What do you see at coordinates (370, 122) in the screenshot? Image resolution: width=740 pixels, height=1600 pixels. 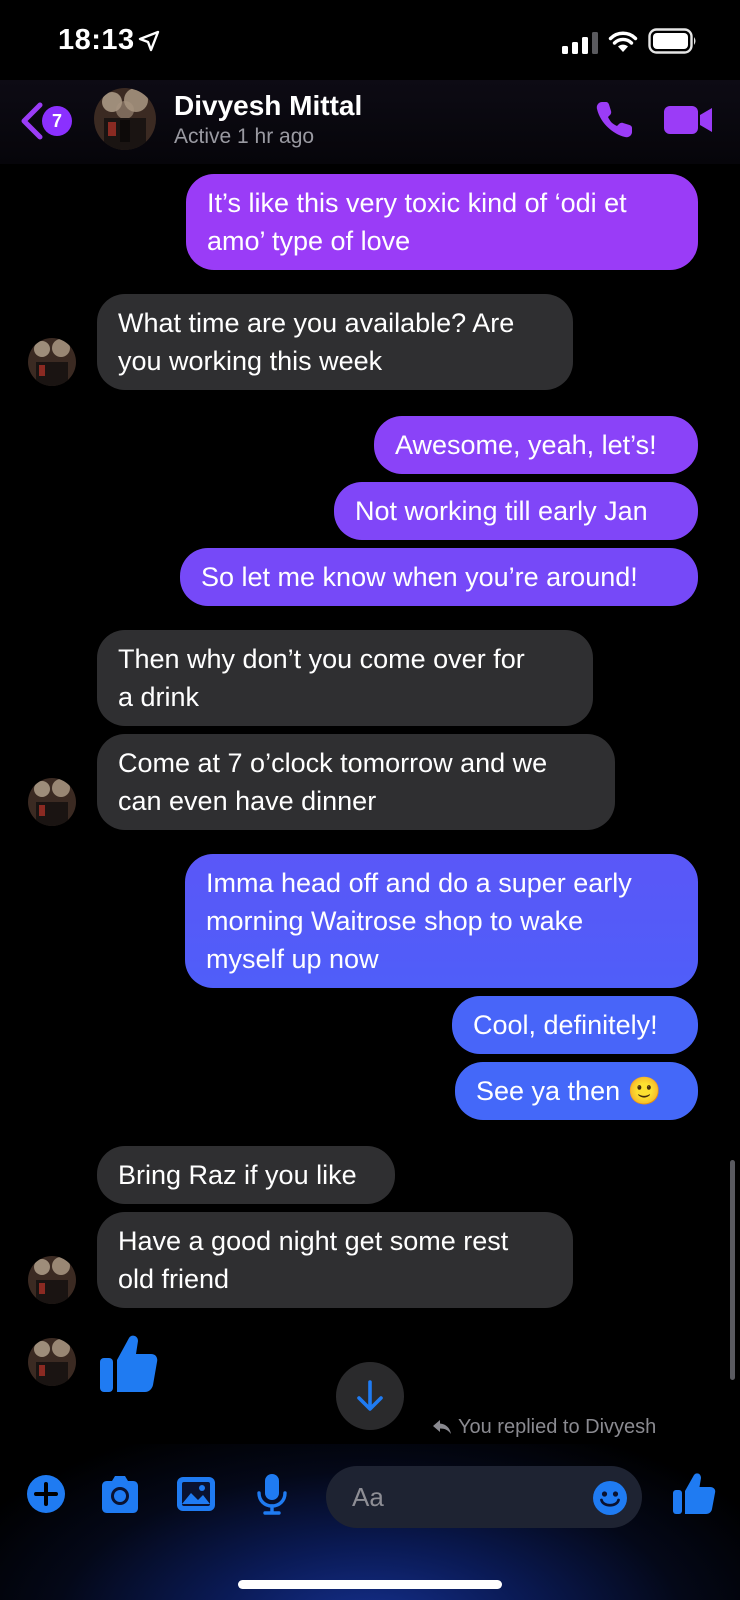 I see `conversation-header: 7 Divyesh Mittal Active 1 hr ago` at bounding box center [370, 122].